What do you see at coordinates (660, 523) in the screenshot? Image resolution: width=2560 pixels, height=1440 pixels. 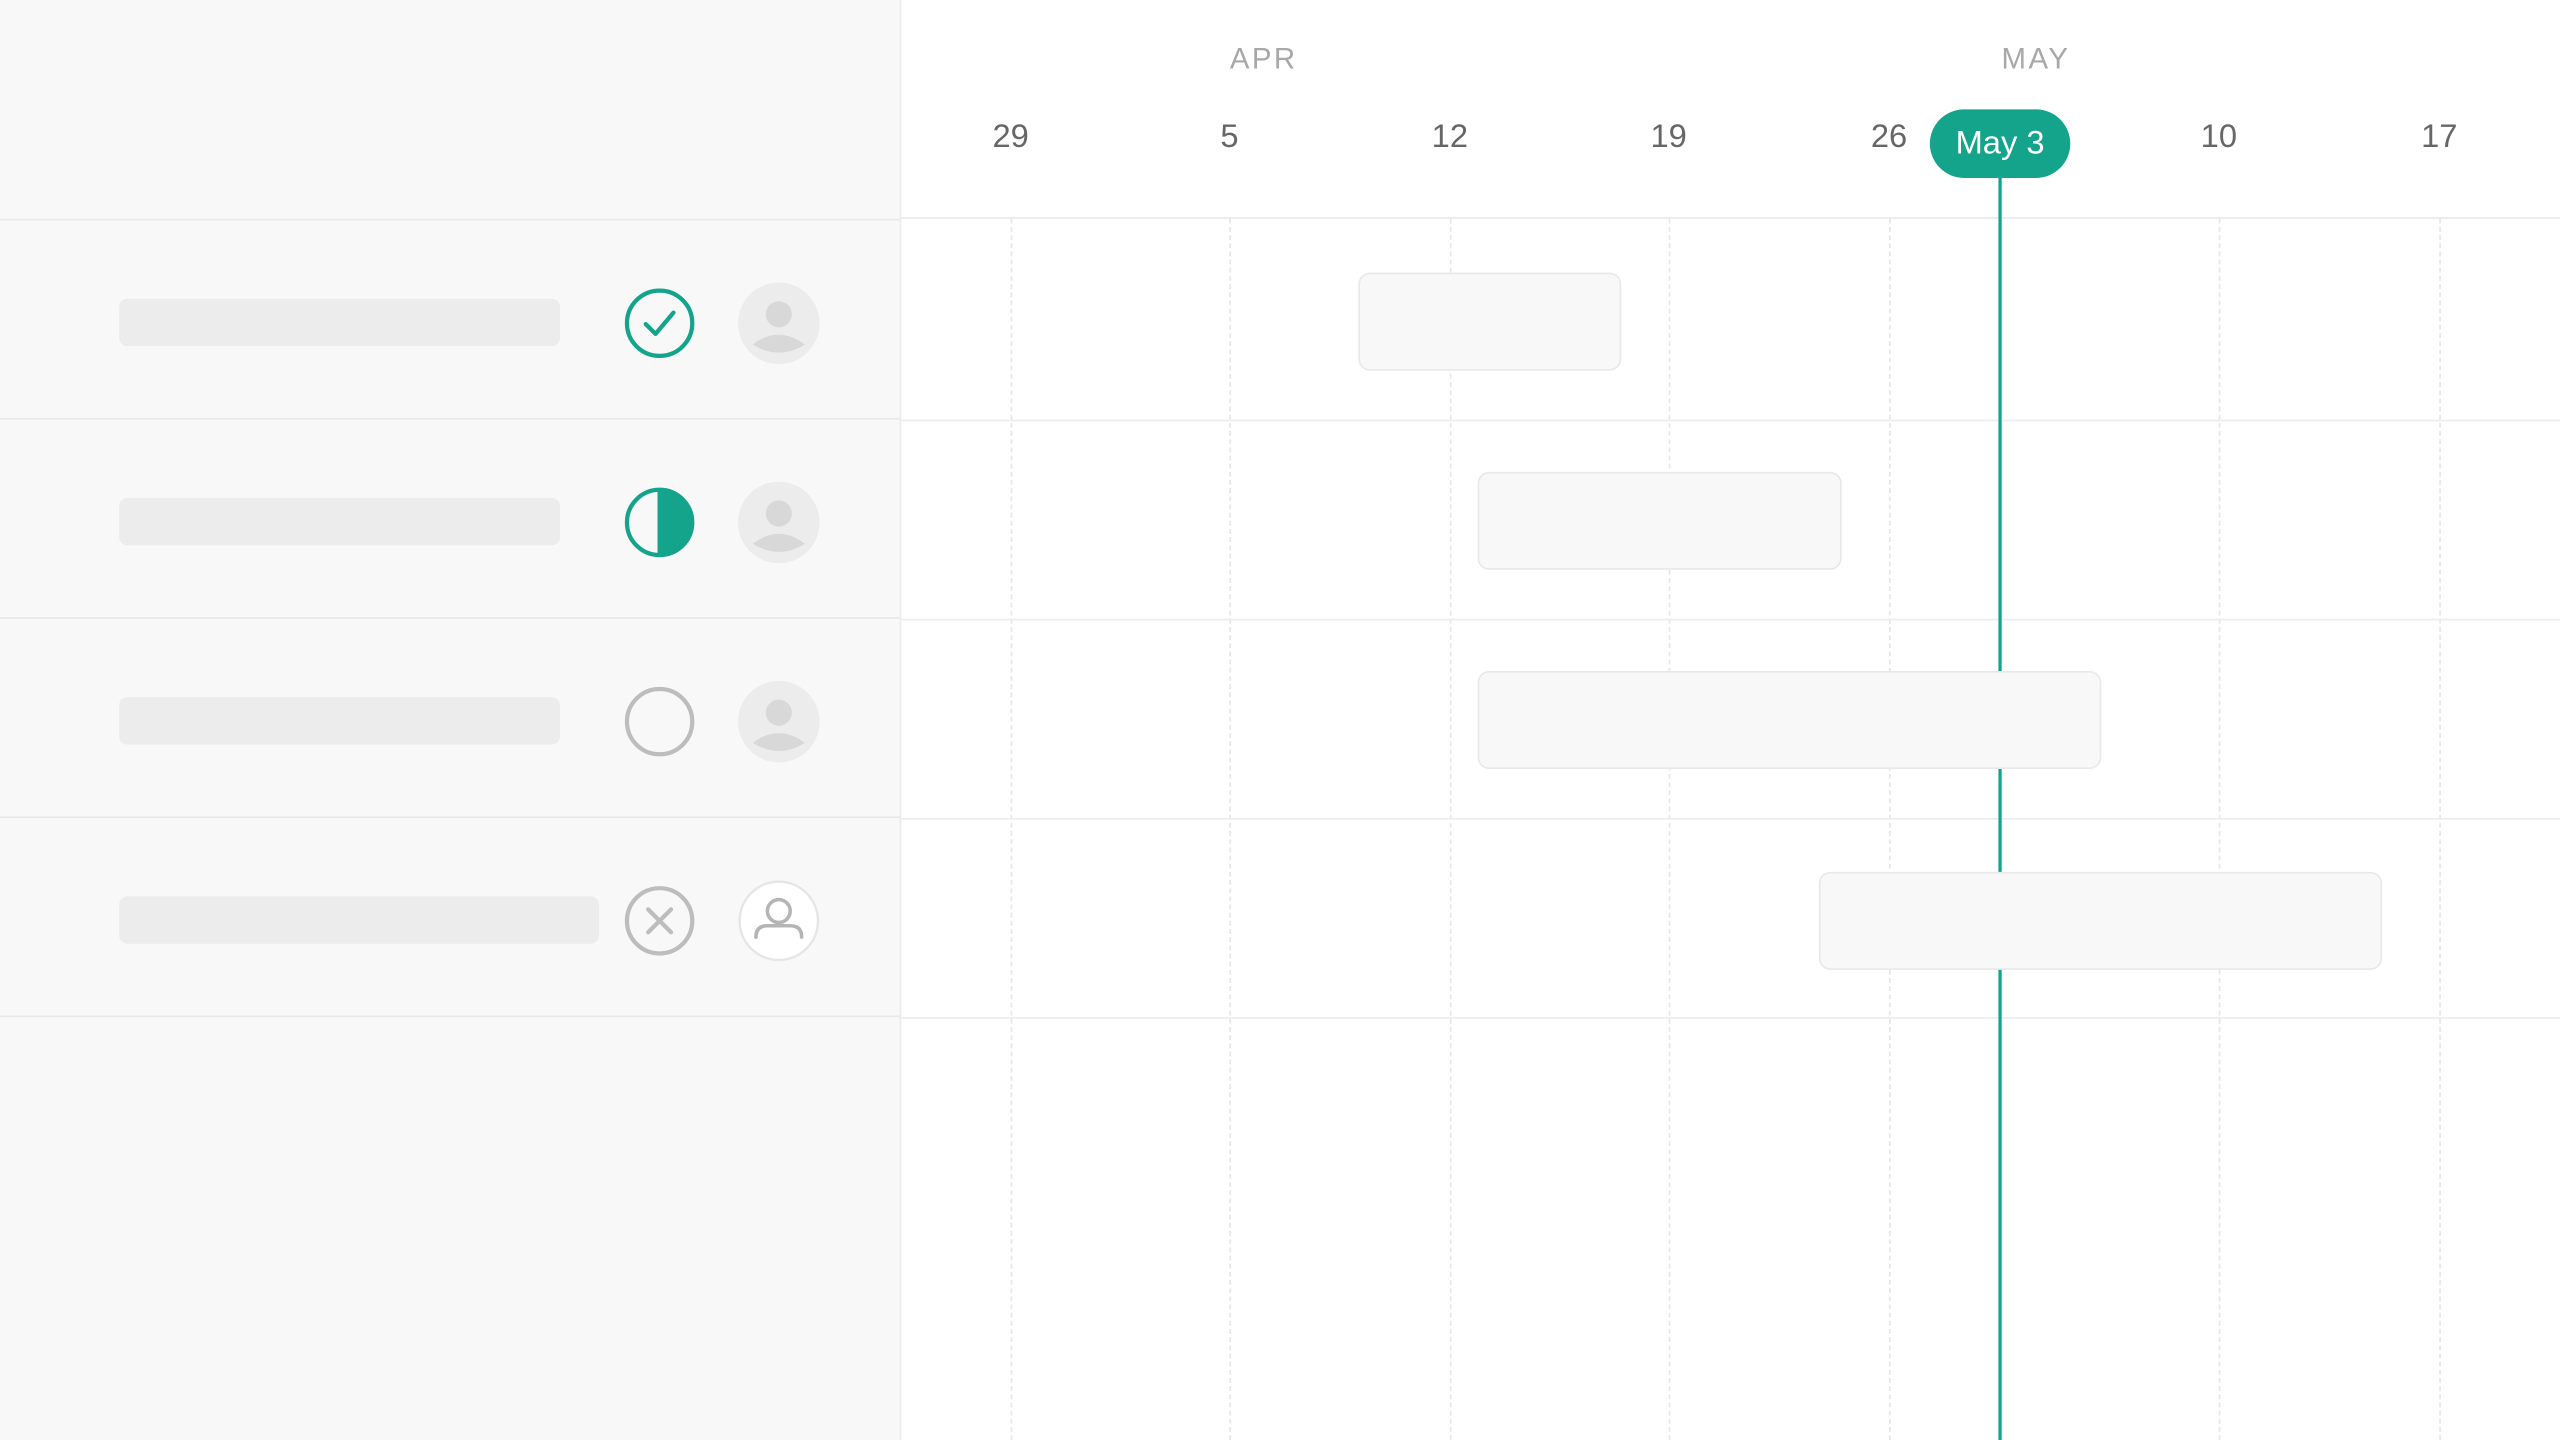 I see `half-circle-icon` at bounding box center [660, 523].